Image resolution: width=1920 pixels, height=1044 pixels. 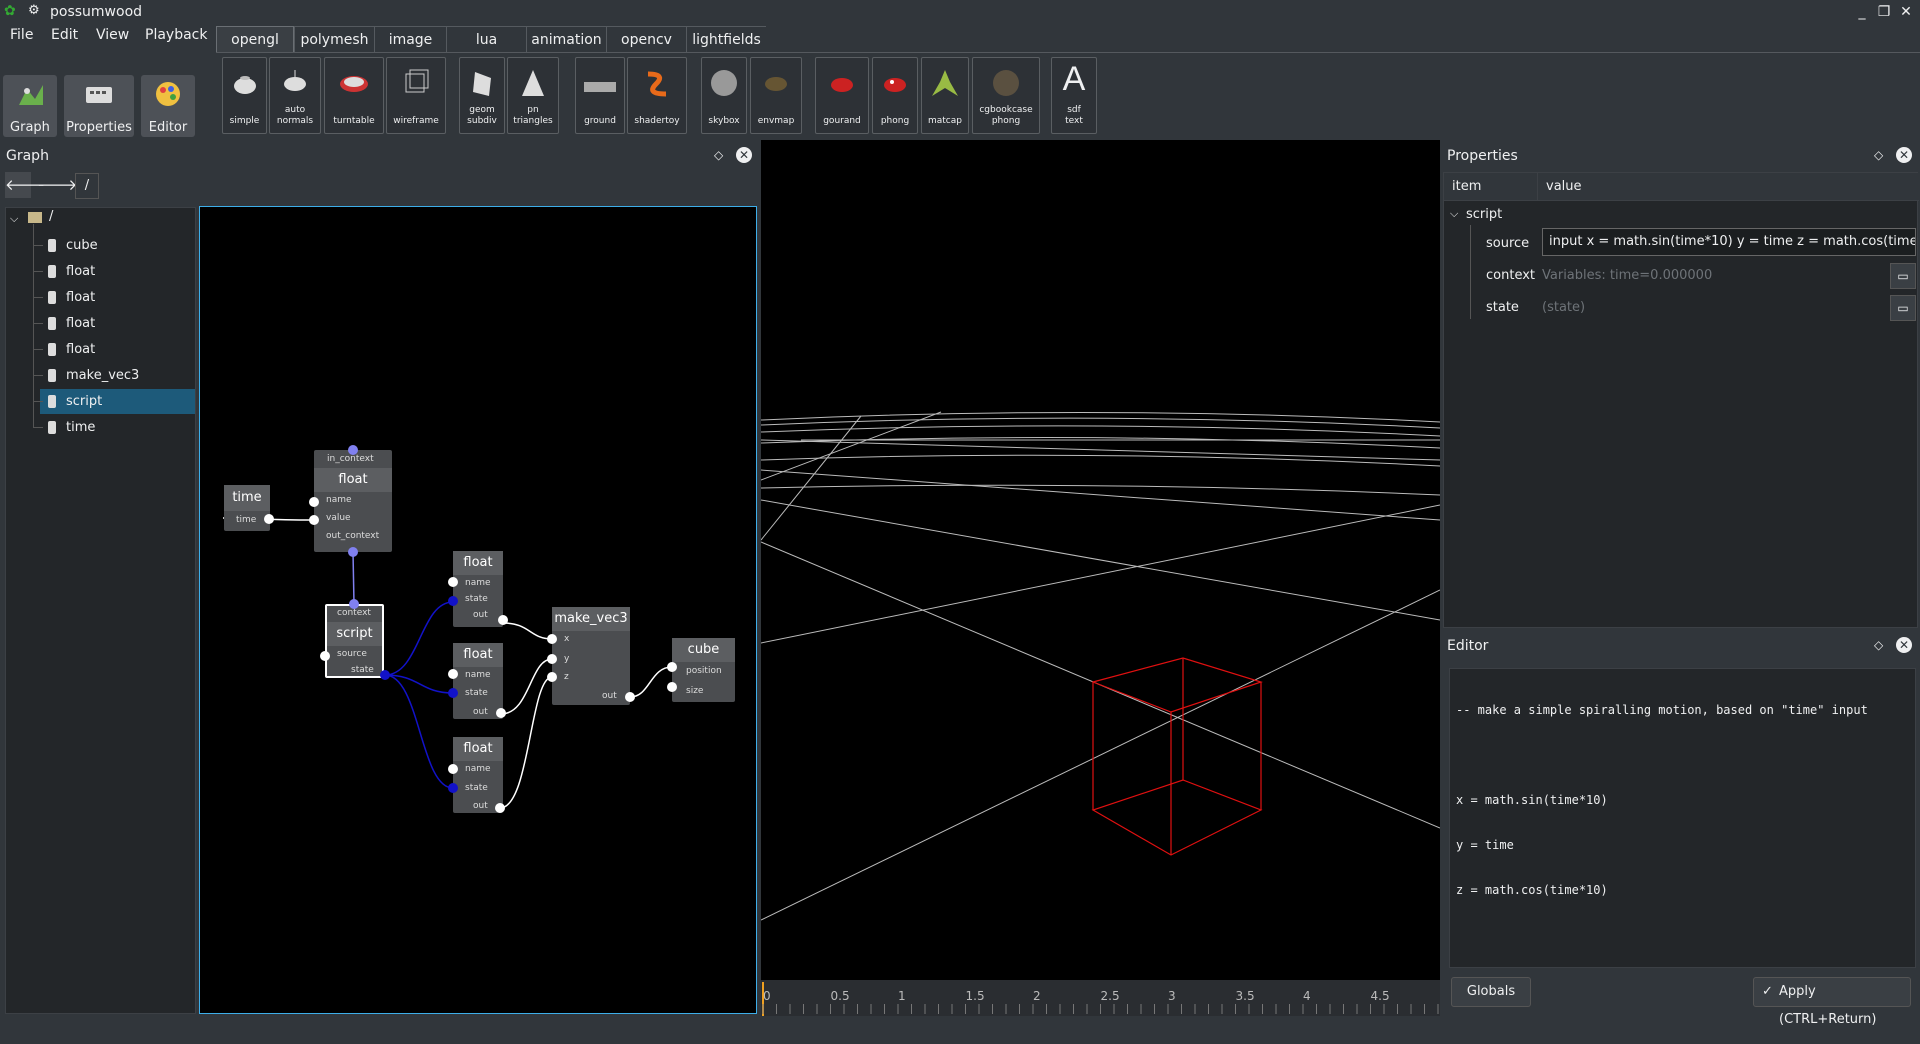 I want to click on node-make-vec3: make_vec3 x y z out, so click(x=591, y=656).